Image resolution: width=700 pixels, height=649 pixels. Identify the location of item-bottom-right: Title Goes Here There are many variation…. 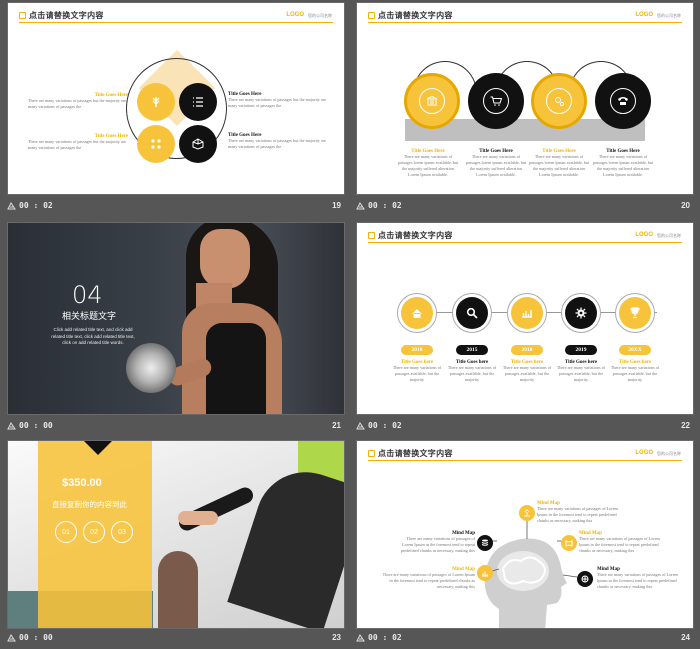
(278, 141).